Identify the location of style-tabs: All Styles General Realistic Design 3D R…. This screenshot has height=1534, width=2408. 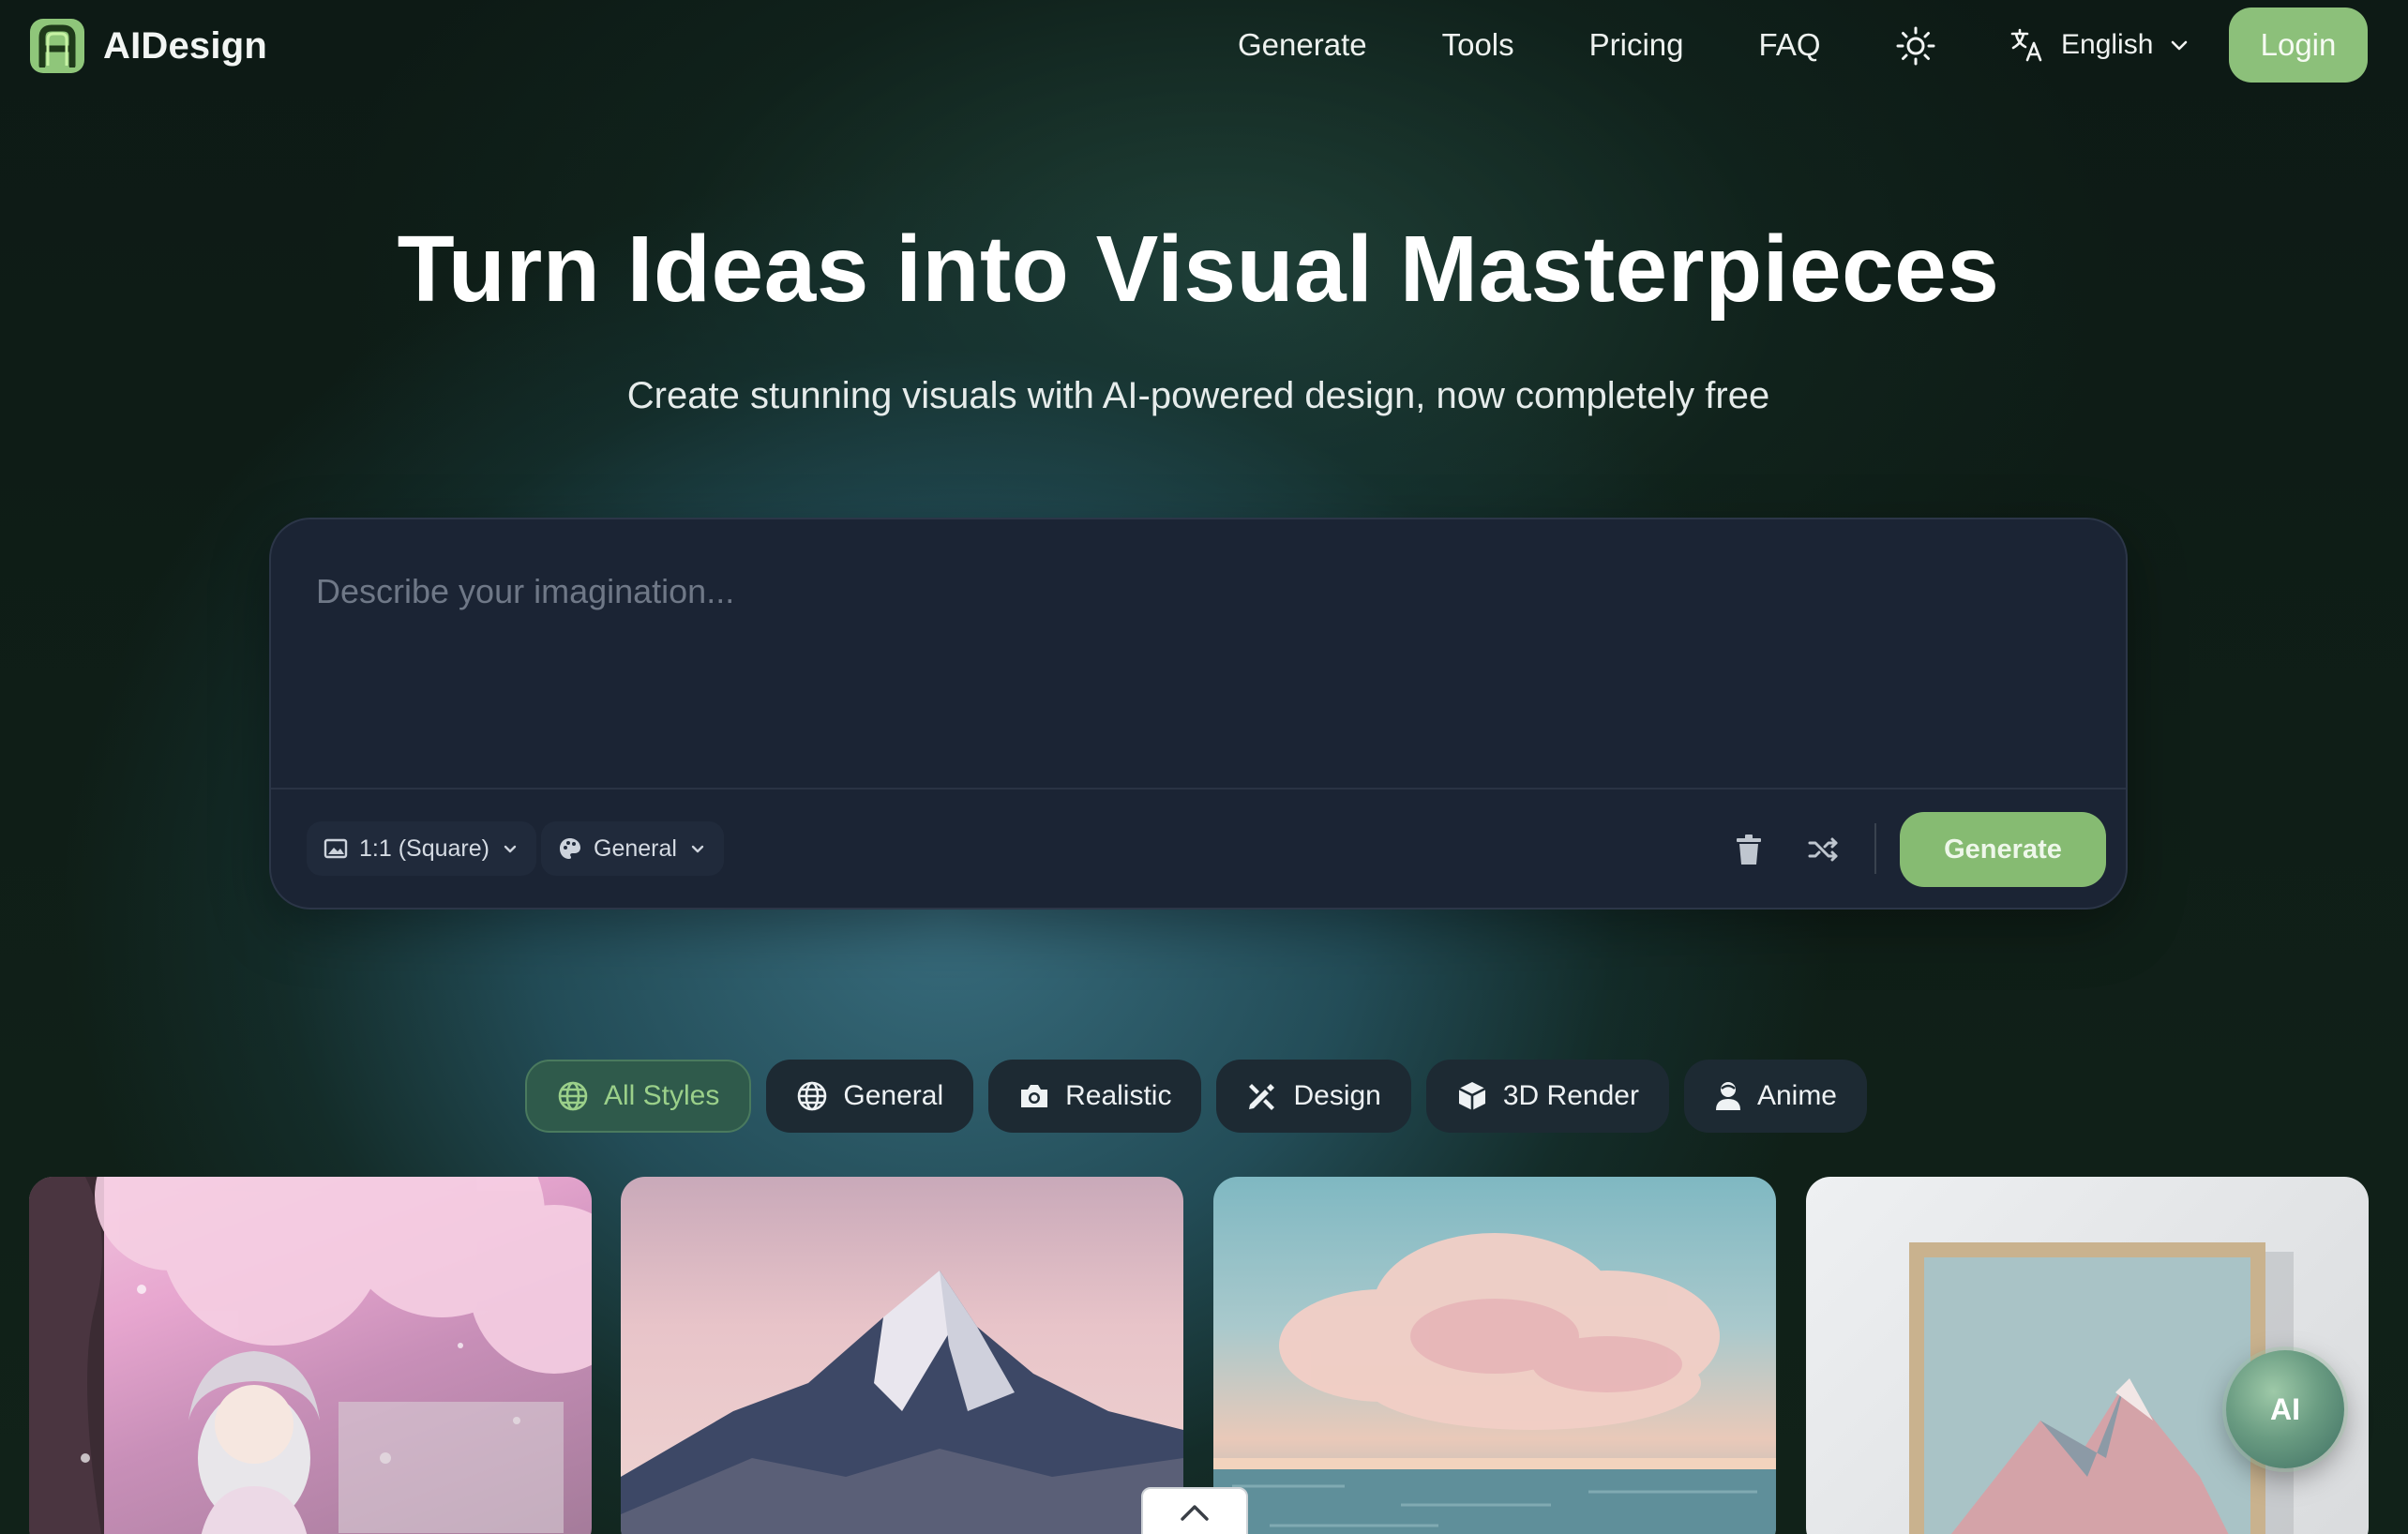
(1196, 1096).